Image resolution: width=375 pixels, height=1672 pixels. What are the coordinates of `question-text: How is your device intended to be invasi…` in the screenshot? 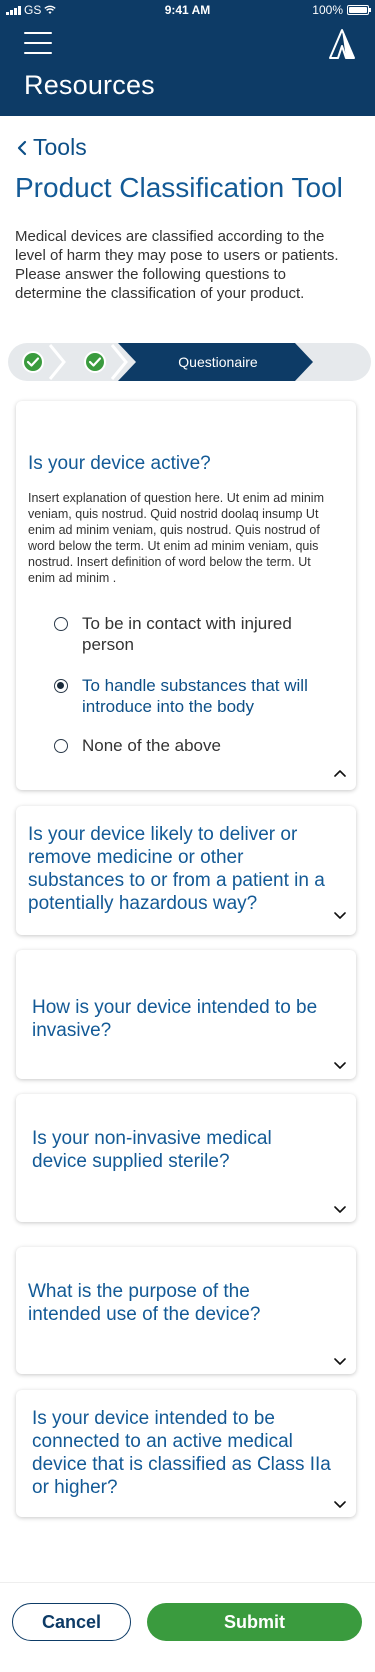 It's located at (175, 1019).